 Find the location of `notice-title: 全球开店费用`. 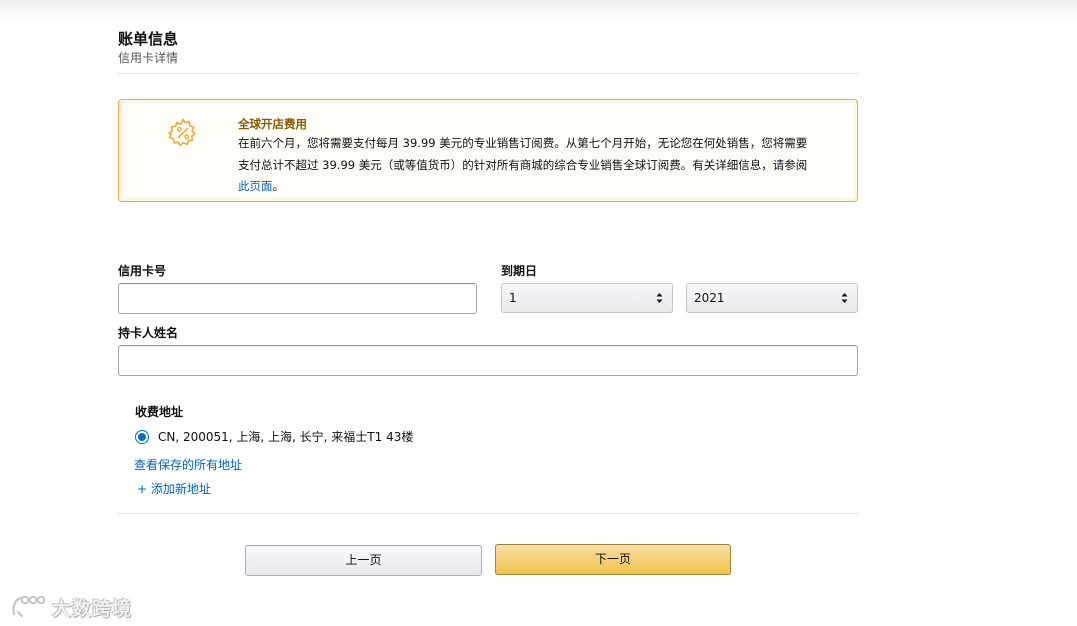

notice-title: 全球开店费用 is located at coordinates (272, 124).